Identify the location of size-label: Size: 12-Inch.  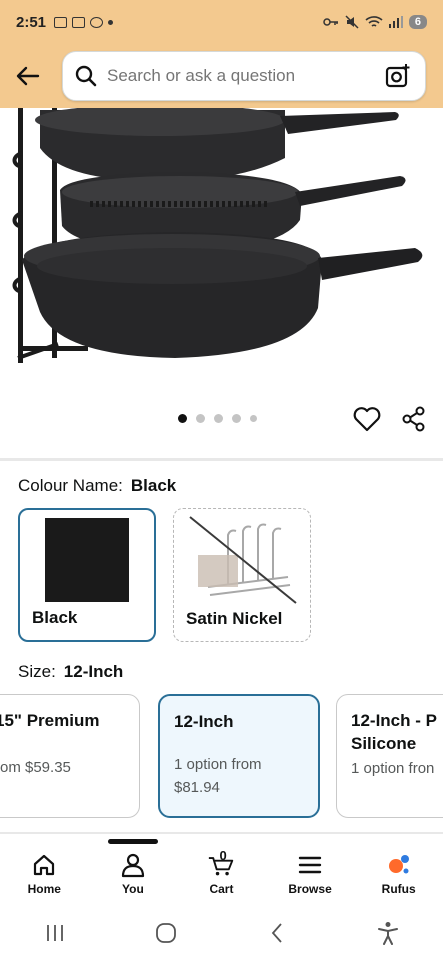
(70, 672).